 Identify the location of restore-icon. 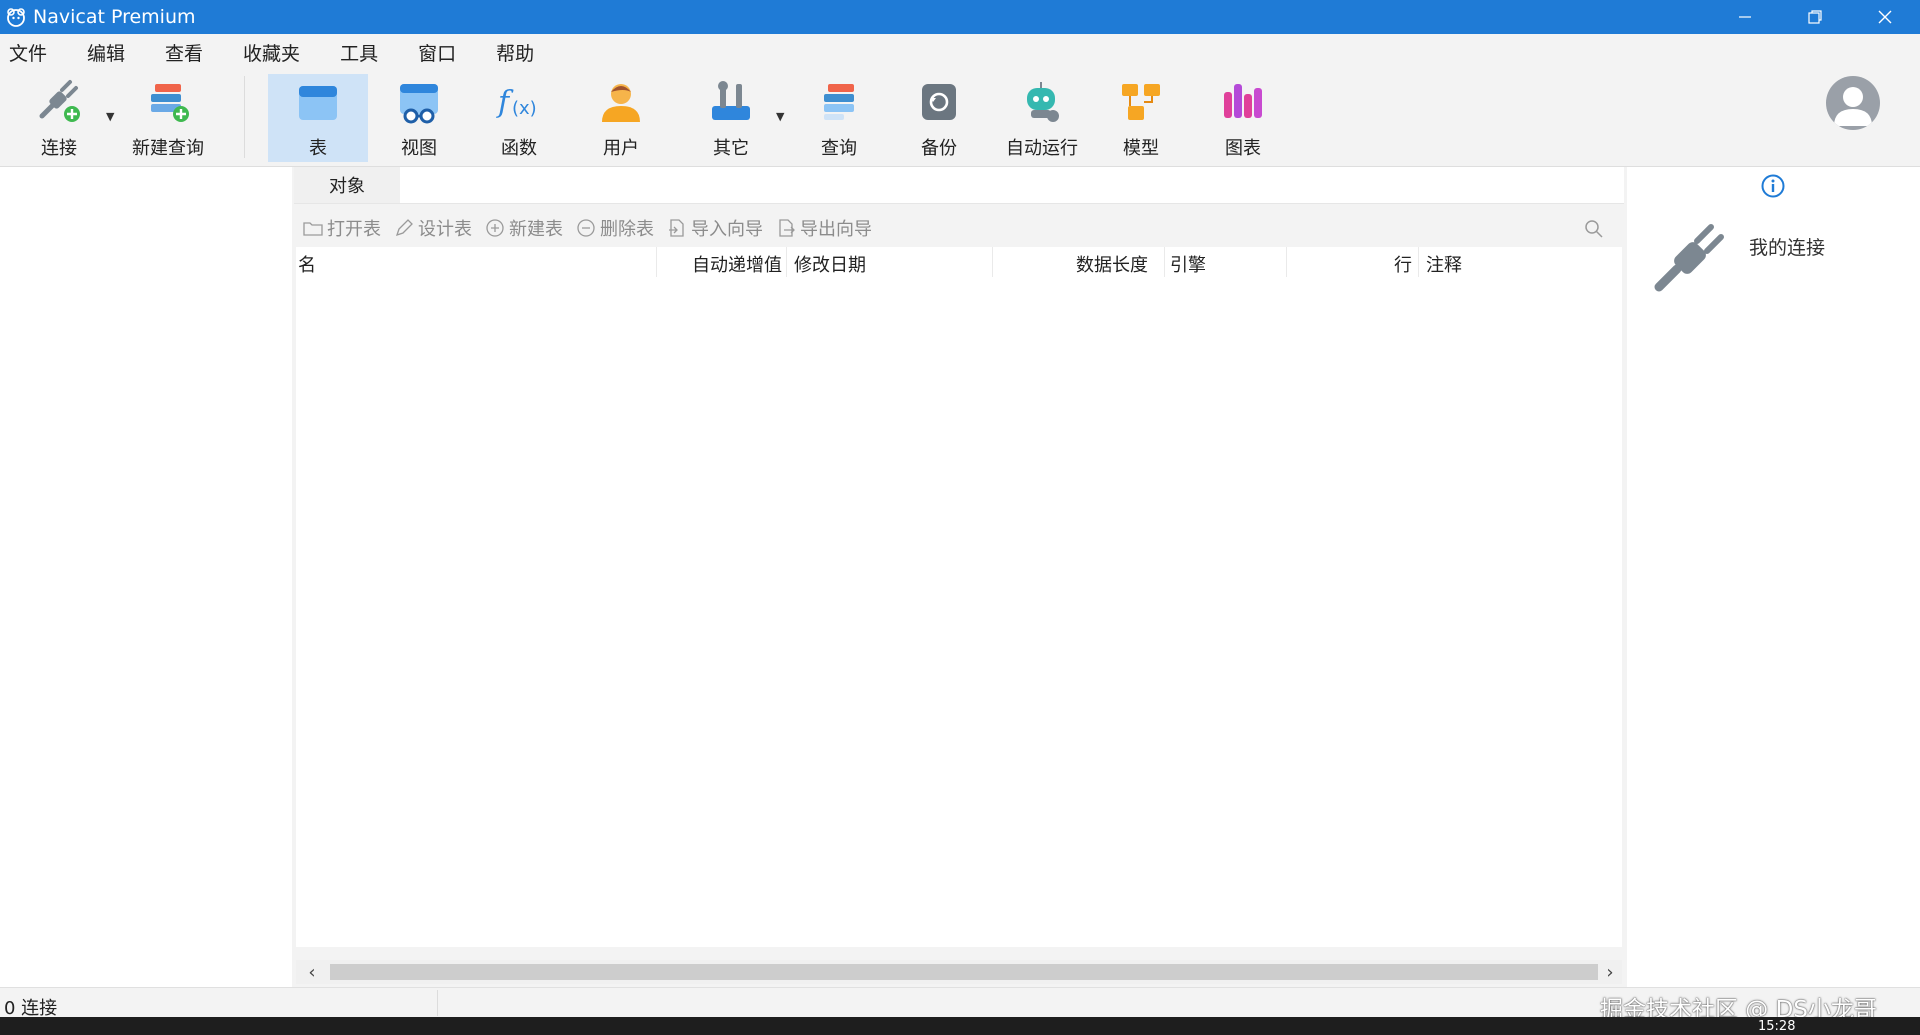
(1815, 17).